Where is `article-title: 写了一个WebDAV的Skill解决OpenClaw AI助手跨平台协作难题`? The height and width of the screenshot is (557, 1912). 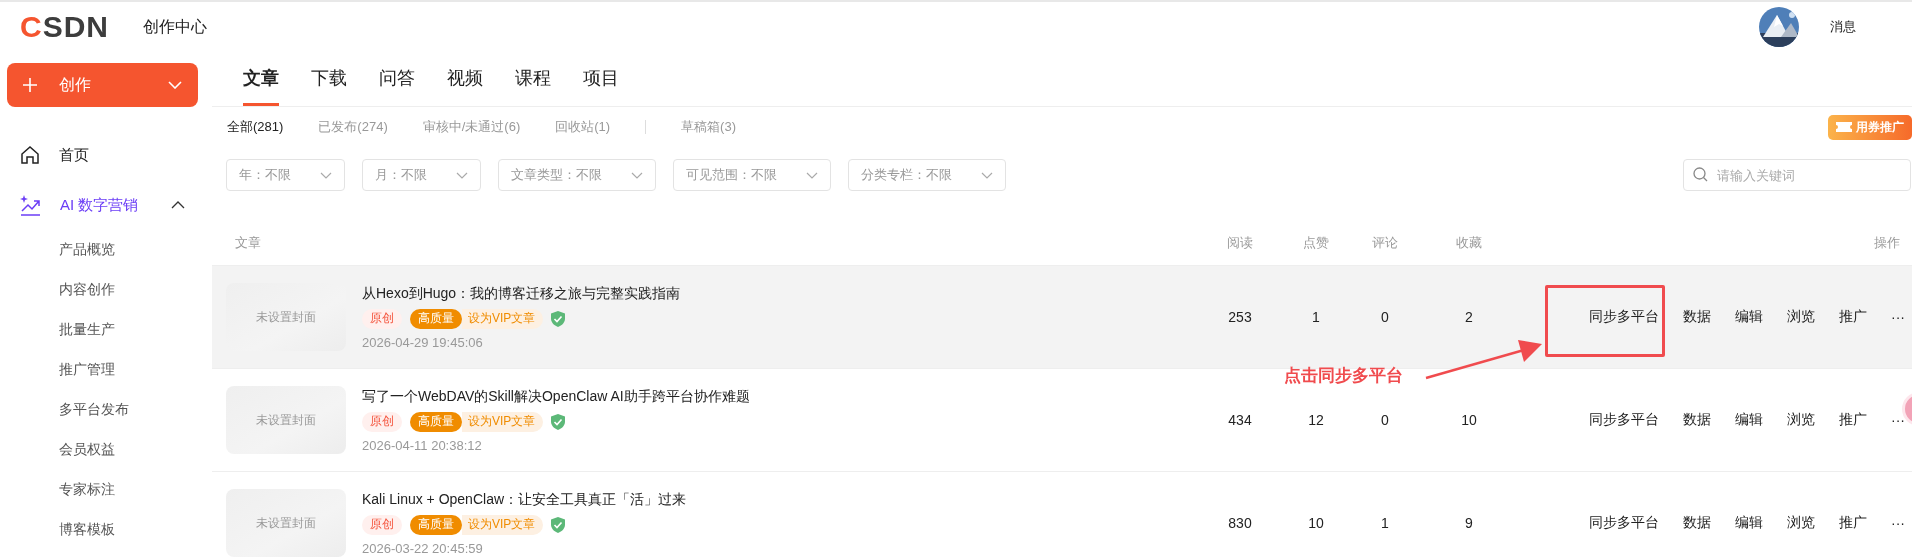
article-title: 写了一个WebDAV的Skill解决OpenClaw AI助手跨平台协作难题 is located at coordinates (556, 396).